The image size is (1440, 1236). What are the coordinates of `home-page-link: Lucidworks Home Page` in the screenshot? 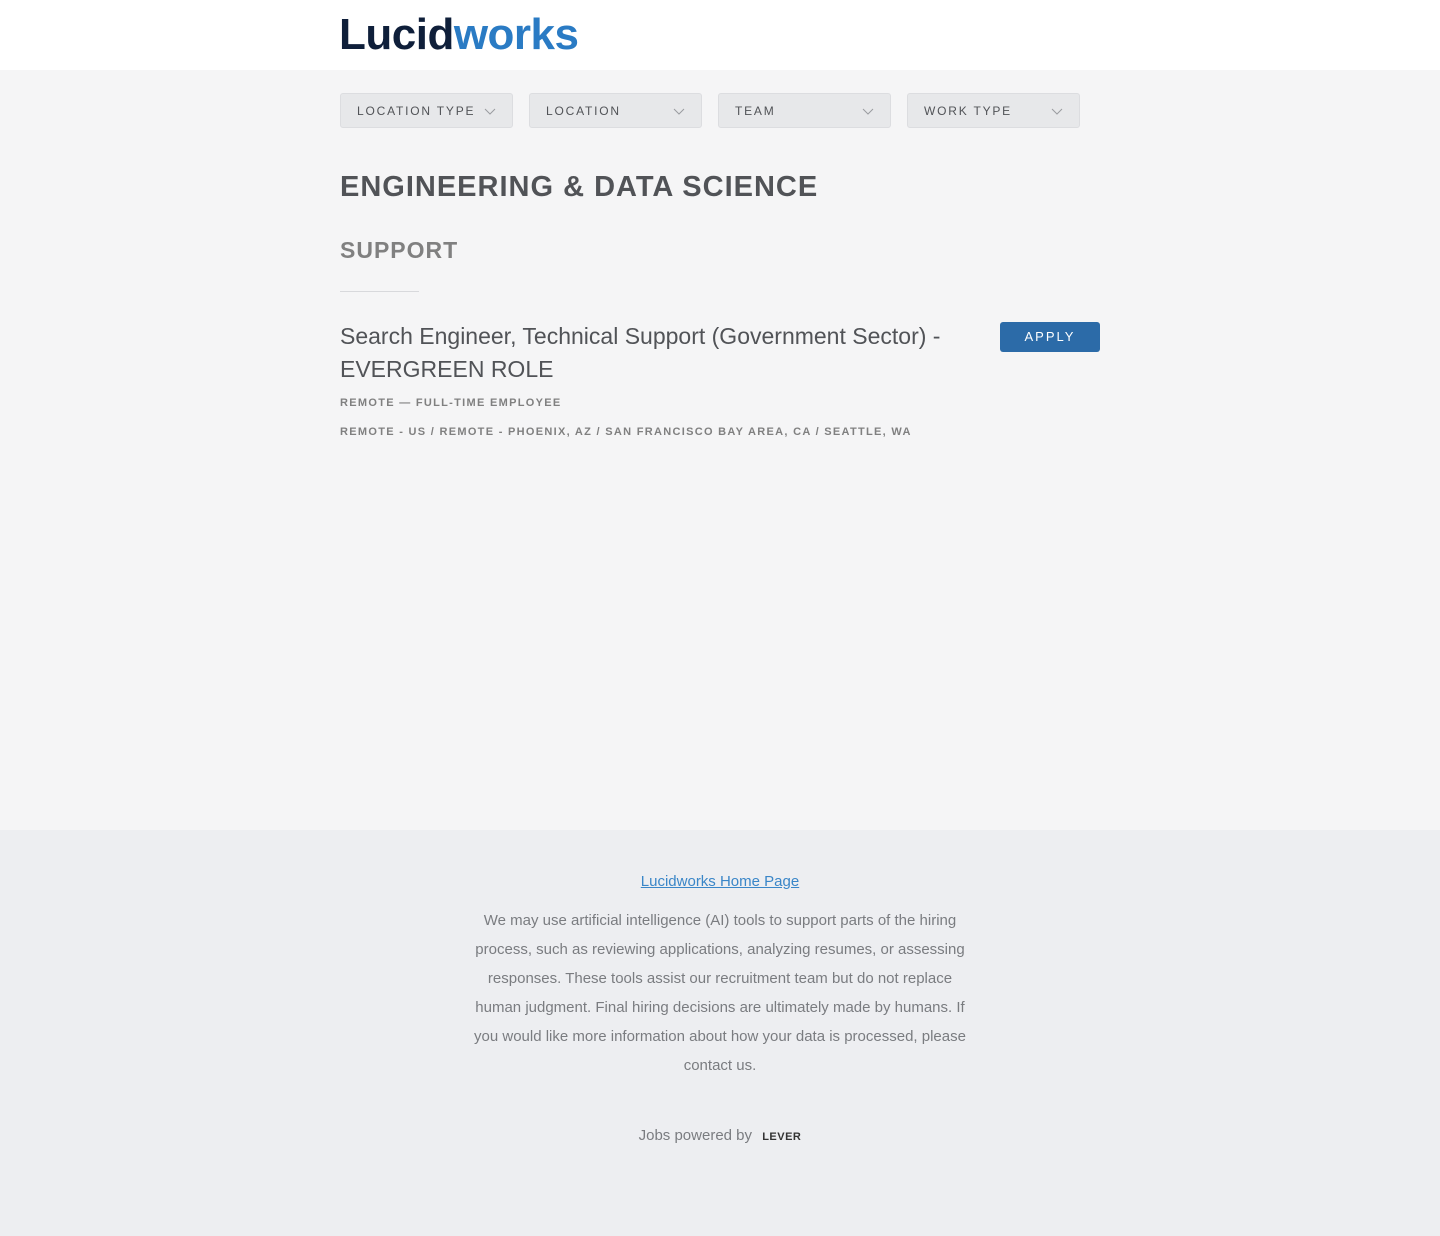 It's located at (720, 881).